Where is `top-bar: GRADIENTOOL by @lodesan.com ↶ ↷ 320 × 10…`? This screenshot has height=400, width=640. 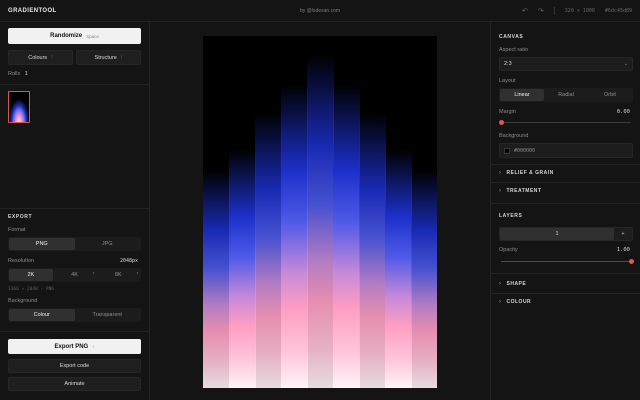 top-bar: GRADIENTOOL by @lodesan.com ↶ ↷ 320 × 10… is located at coordinates (320, 11).